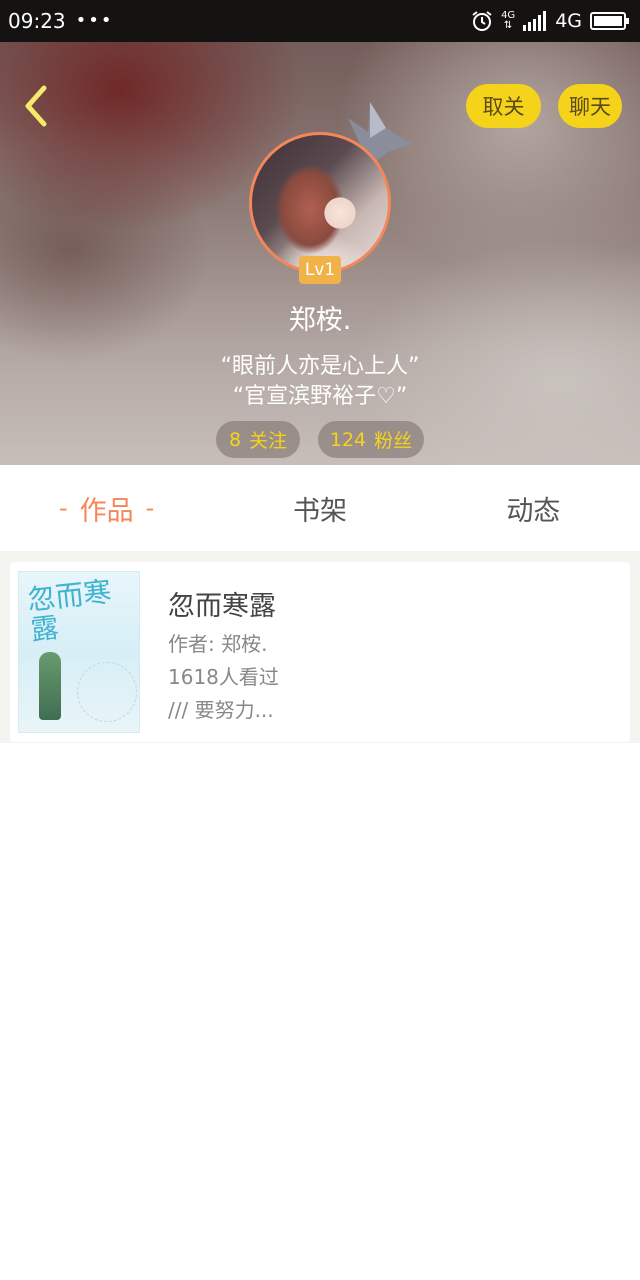 The image size is (640, 1280). Describe the element at coordinates (320, 270) in the screenshot. I see `level-badge: Lv1` at that location.